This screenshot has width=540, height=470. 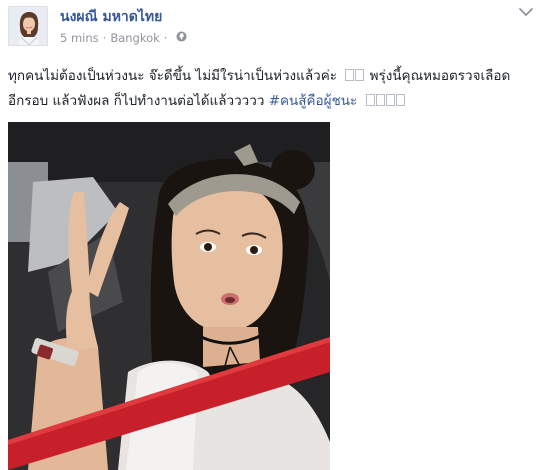 I want to click on chevron-down-icon, so click(x=526, y=12).